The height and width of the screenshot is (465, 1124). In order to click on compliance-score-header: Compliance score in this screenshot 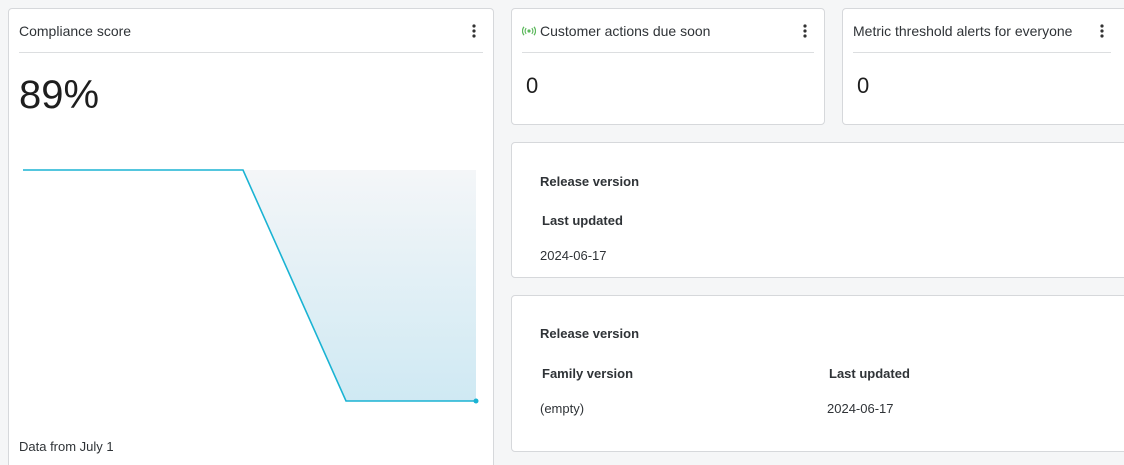, I will do `click(251, 31)`.